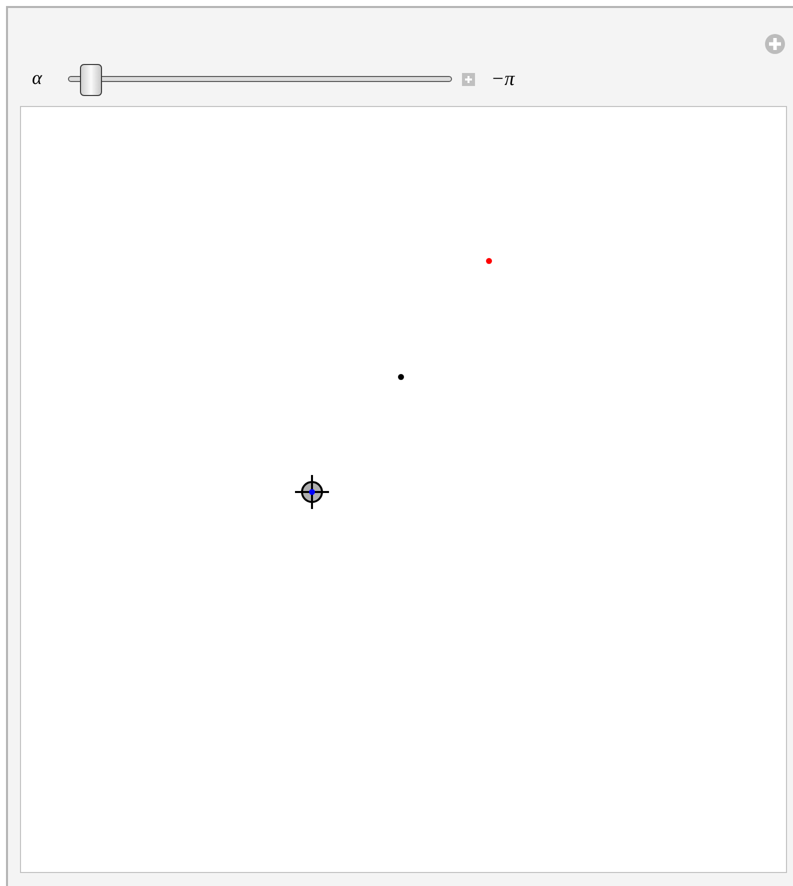 This screenshot has height=886, width=793. What do you see at coordinates (503, 79) in the screenshot?
I see `slider-value: −π` at bounding box center [503, 79].